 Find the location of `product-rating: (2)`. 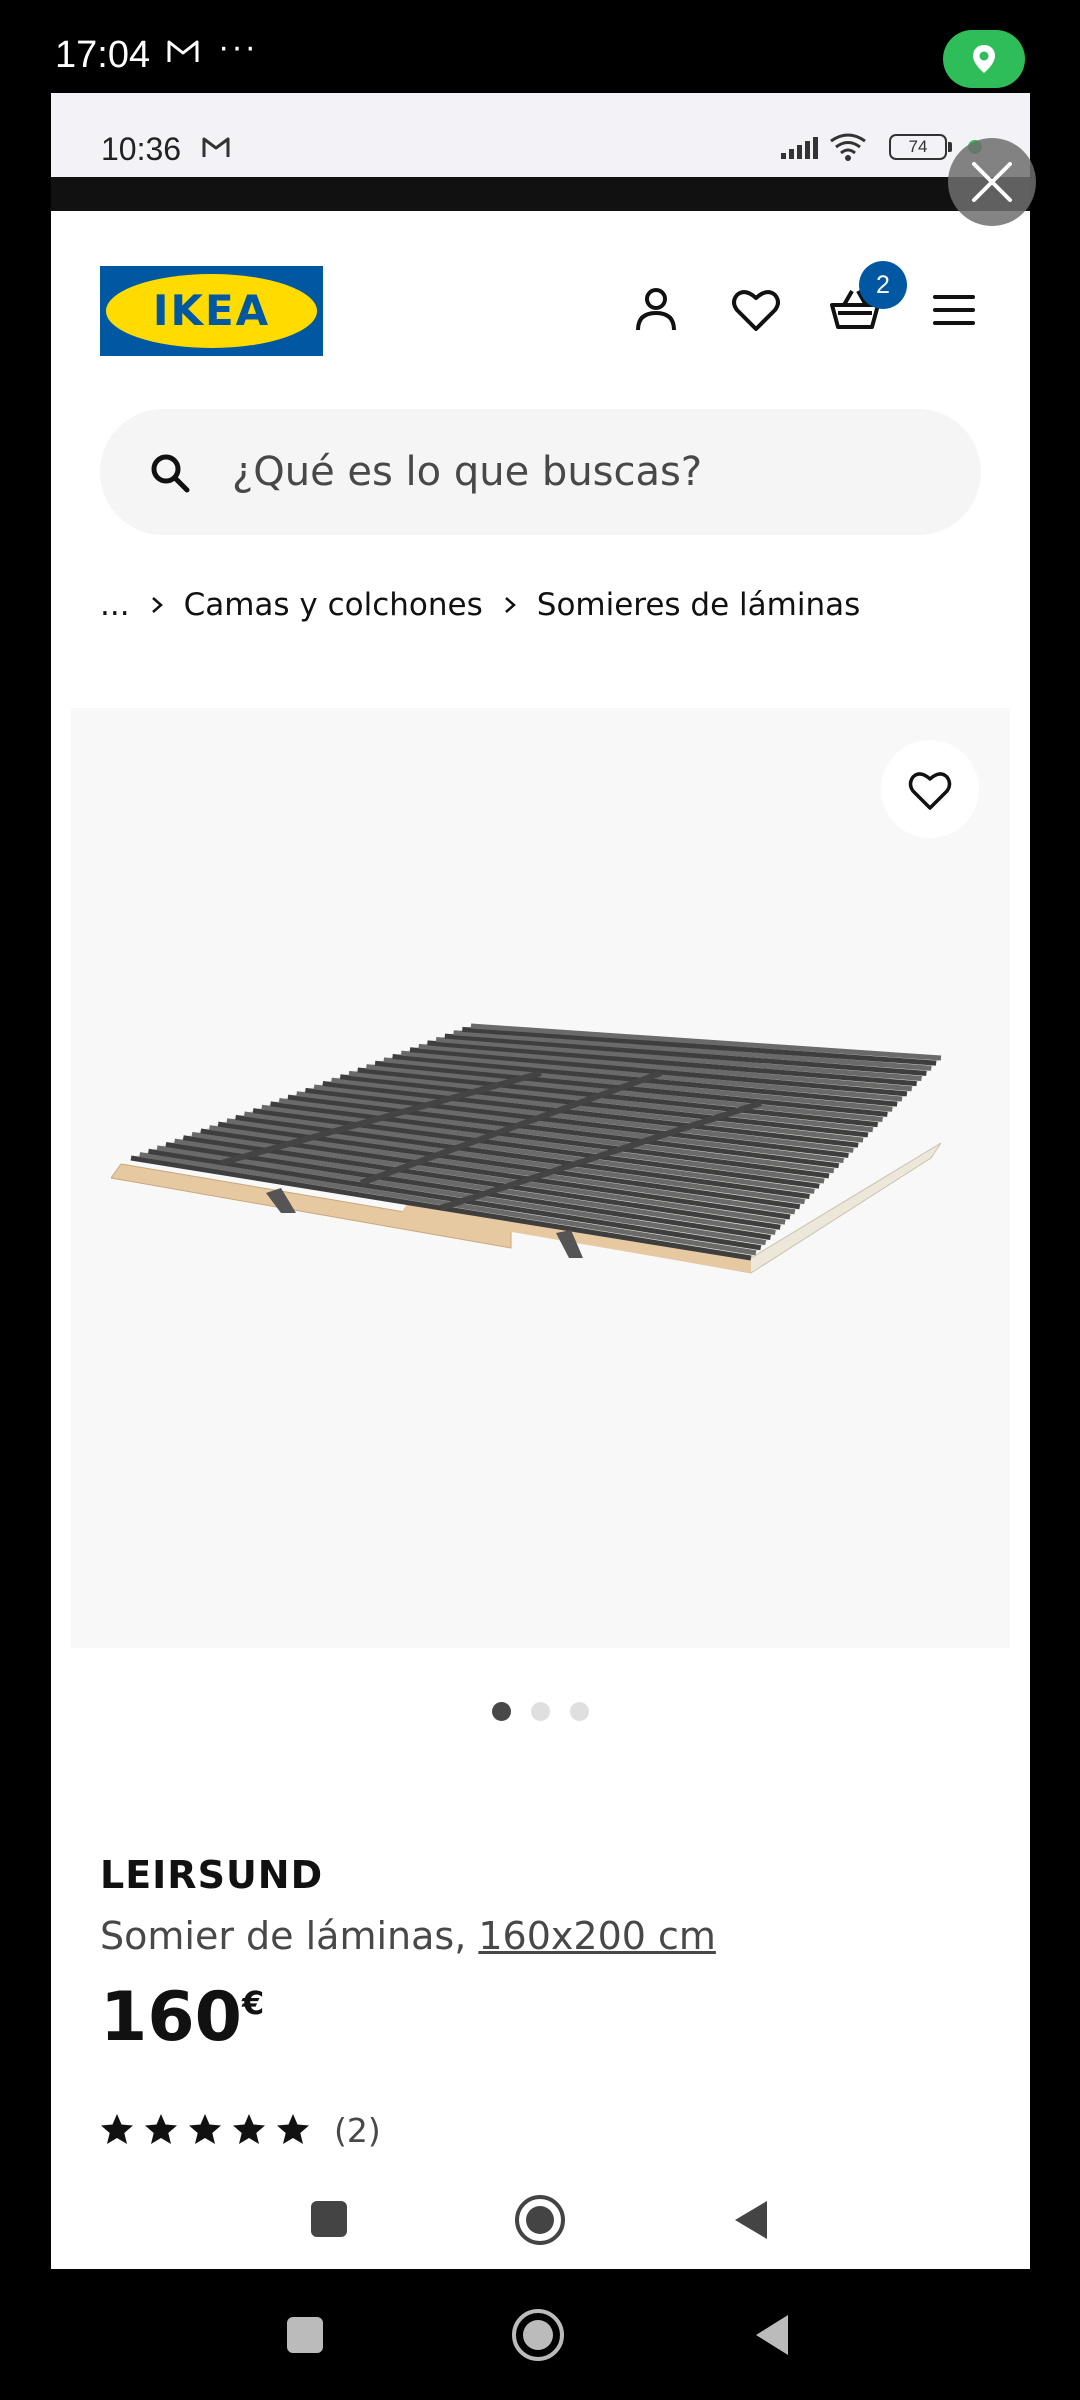

product-rating: (2) is located at coordinates (240, 2130).